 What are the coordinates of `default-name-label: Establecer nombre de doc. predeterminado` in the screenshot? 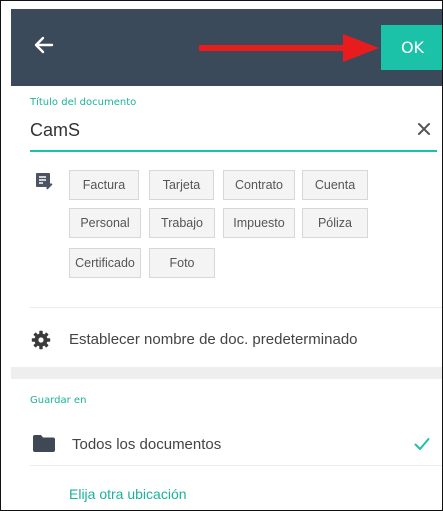 It's located at (213, 339).